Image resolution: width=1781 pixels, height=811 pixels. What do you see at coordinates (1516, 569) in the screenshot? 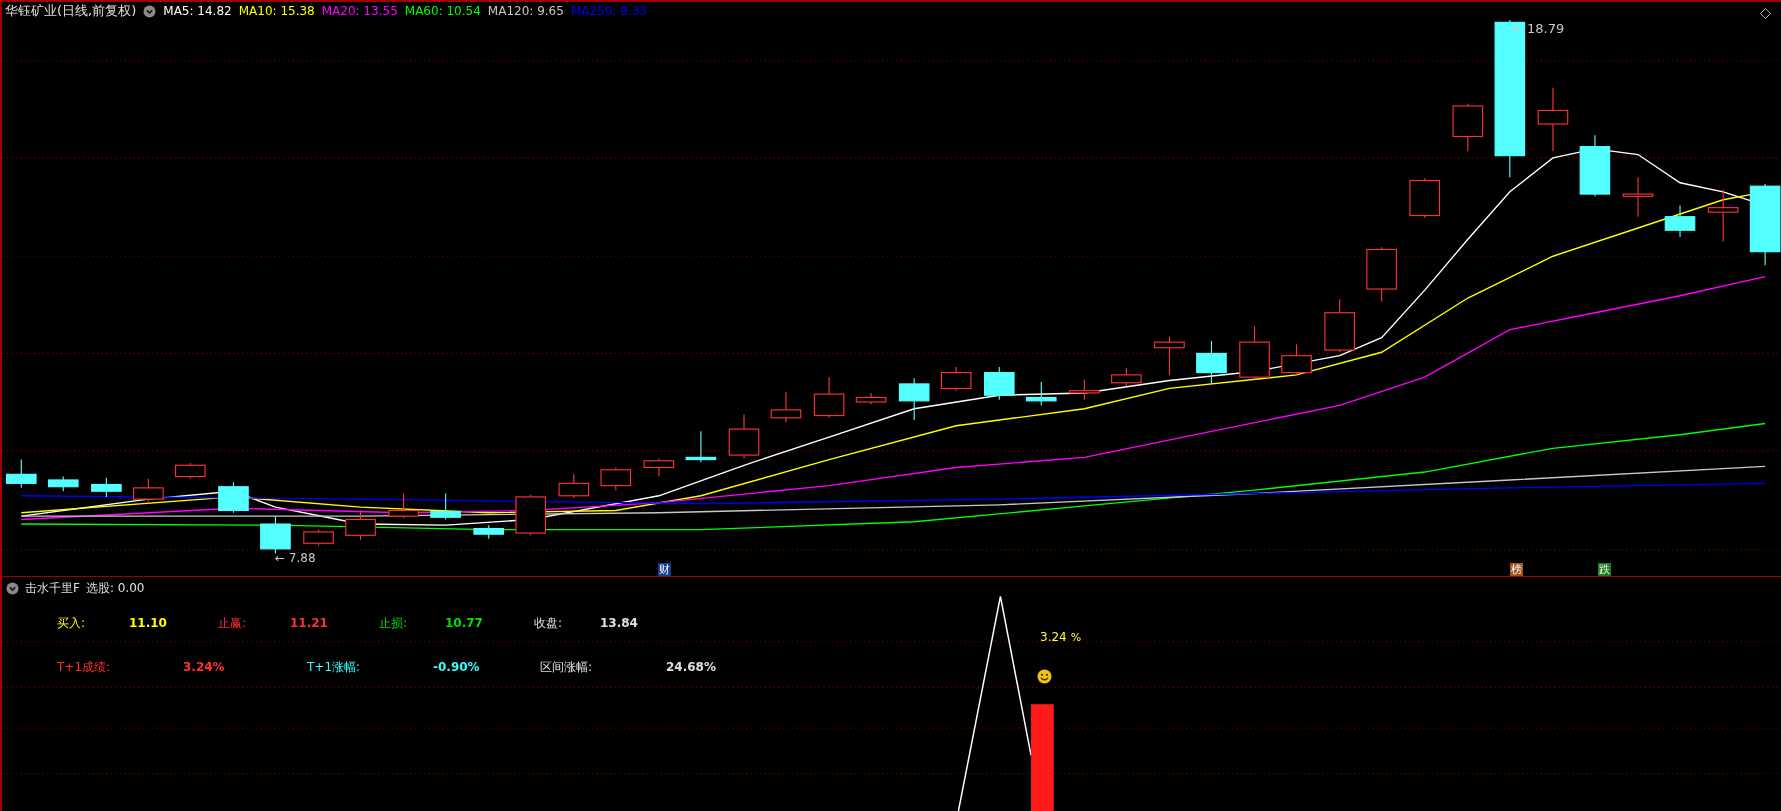
I see `event-badge: 榜` at bounding box center [1516, 569].